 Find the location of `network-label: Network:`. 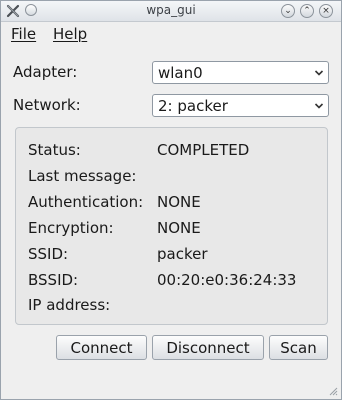

network-label: Network: is located at coordinates (47, 105).